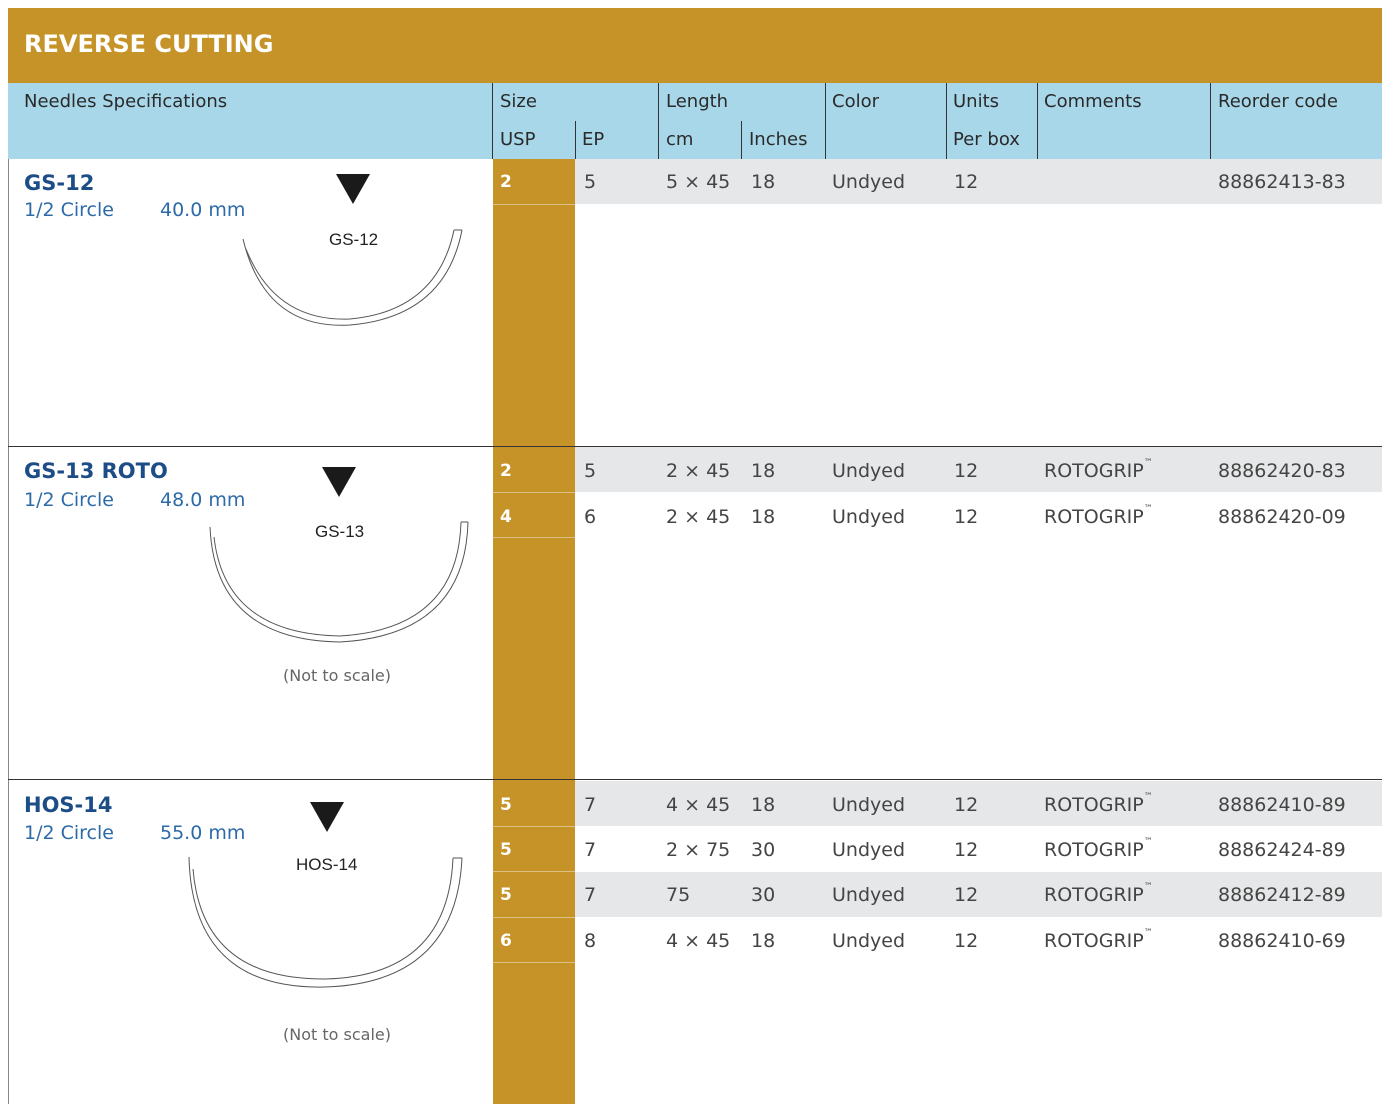  I want to click on header-comments: Comments, so click(1093, 101).